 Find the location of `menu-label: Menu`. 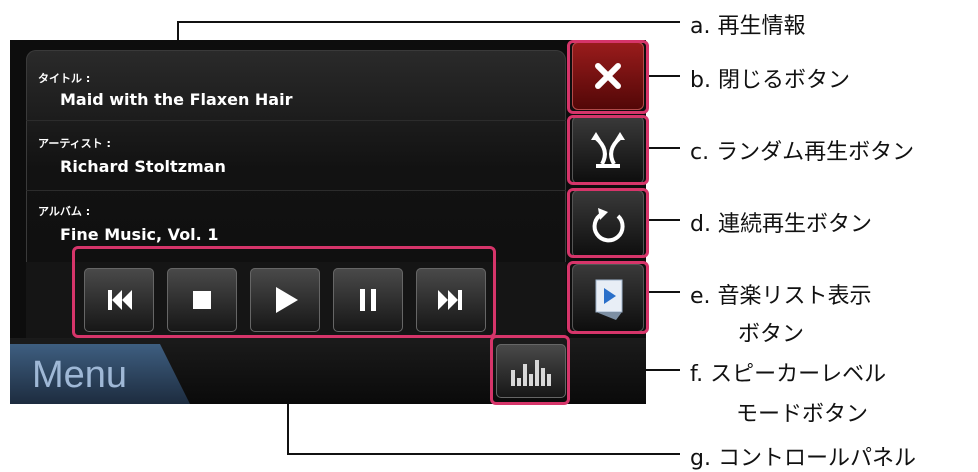

menu-label: Menu is located at coordinates (80, 375).